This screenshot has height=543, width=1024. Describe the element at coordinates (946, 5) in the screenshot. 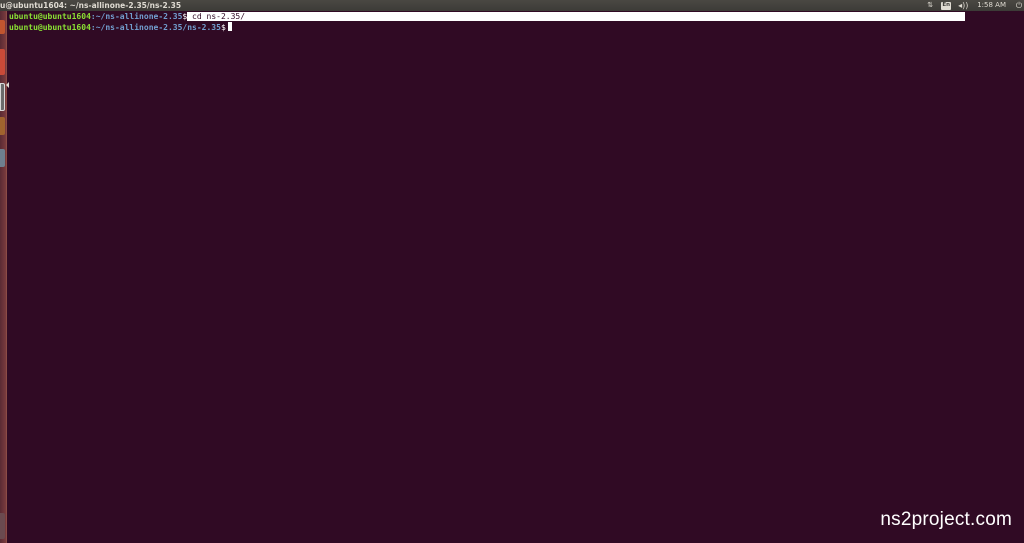

I see `keyboard-layout-indicator: En` at that location.